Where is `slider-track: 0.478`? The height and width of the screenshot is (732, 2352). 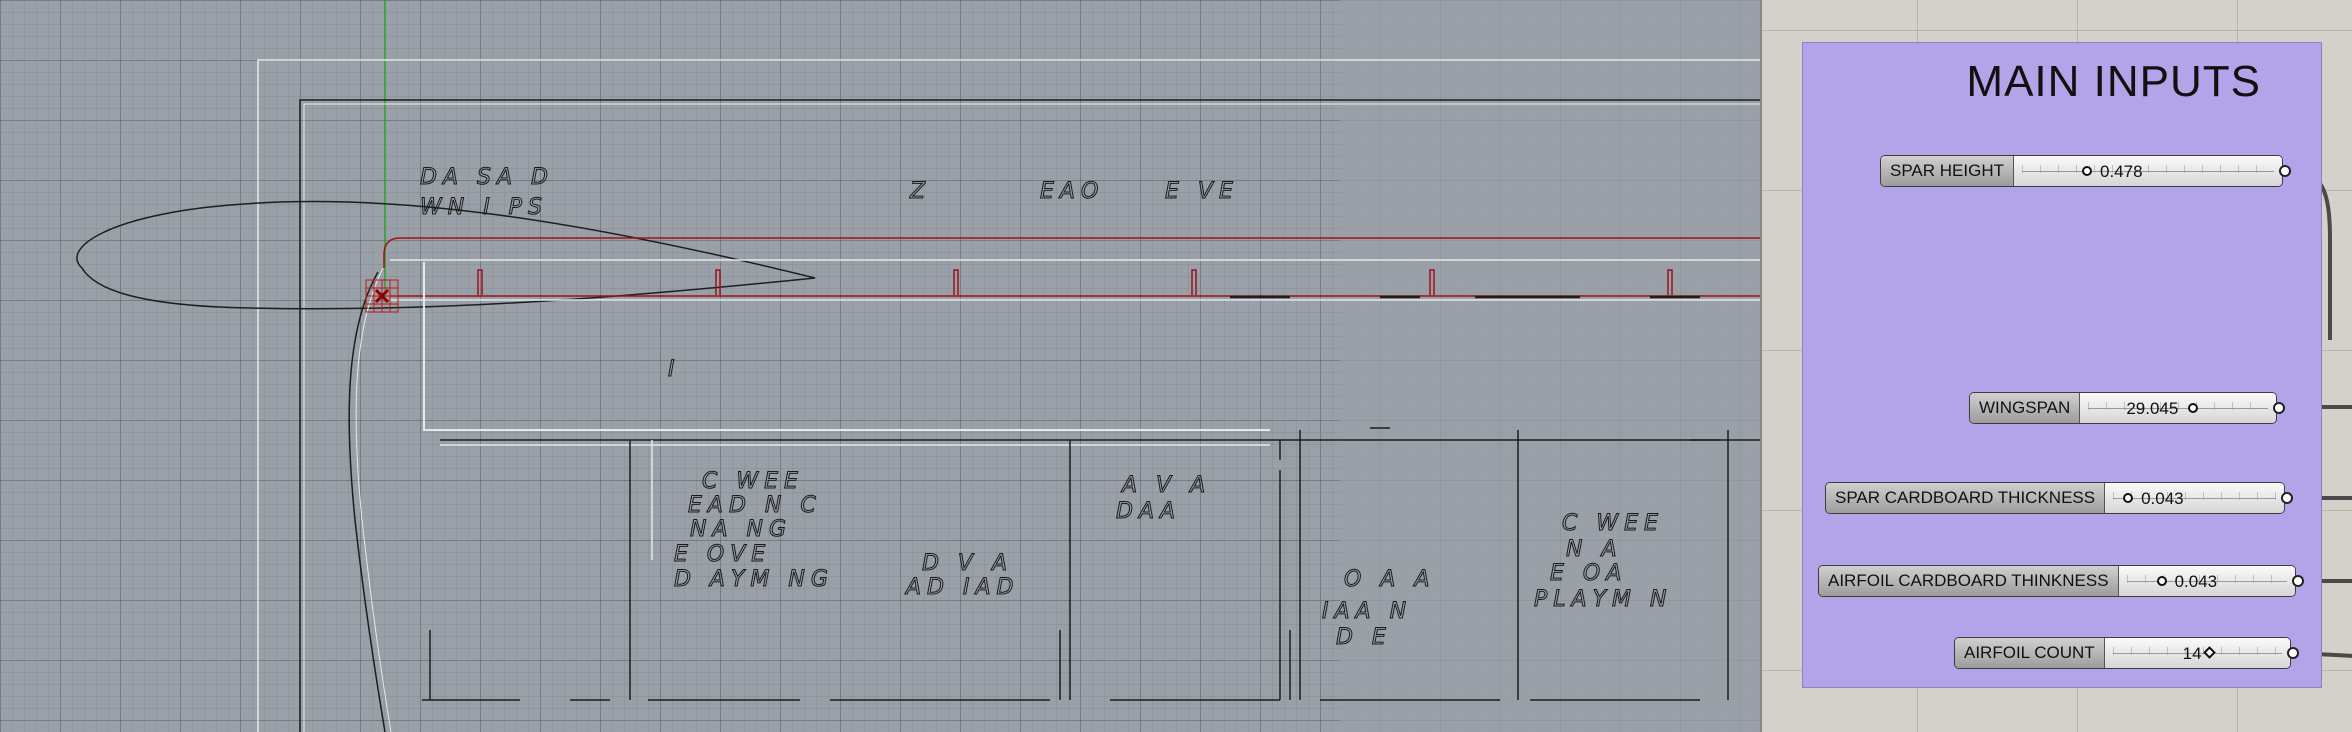 slider-track: 0.478 is located at coordinates (2147, 171).